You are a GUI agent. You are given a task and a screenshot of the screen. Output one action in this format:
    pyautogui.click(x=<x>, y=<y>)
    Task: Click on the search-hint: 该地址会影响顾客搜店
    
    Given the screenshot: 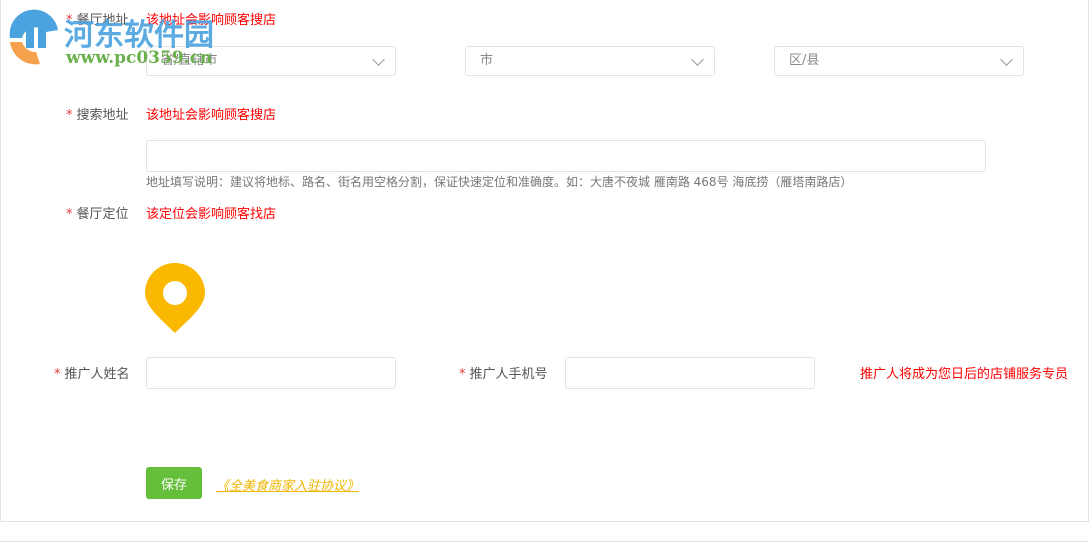 What is the action you would take?
    pyautogui.click(x=211, y=115)
    